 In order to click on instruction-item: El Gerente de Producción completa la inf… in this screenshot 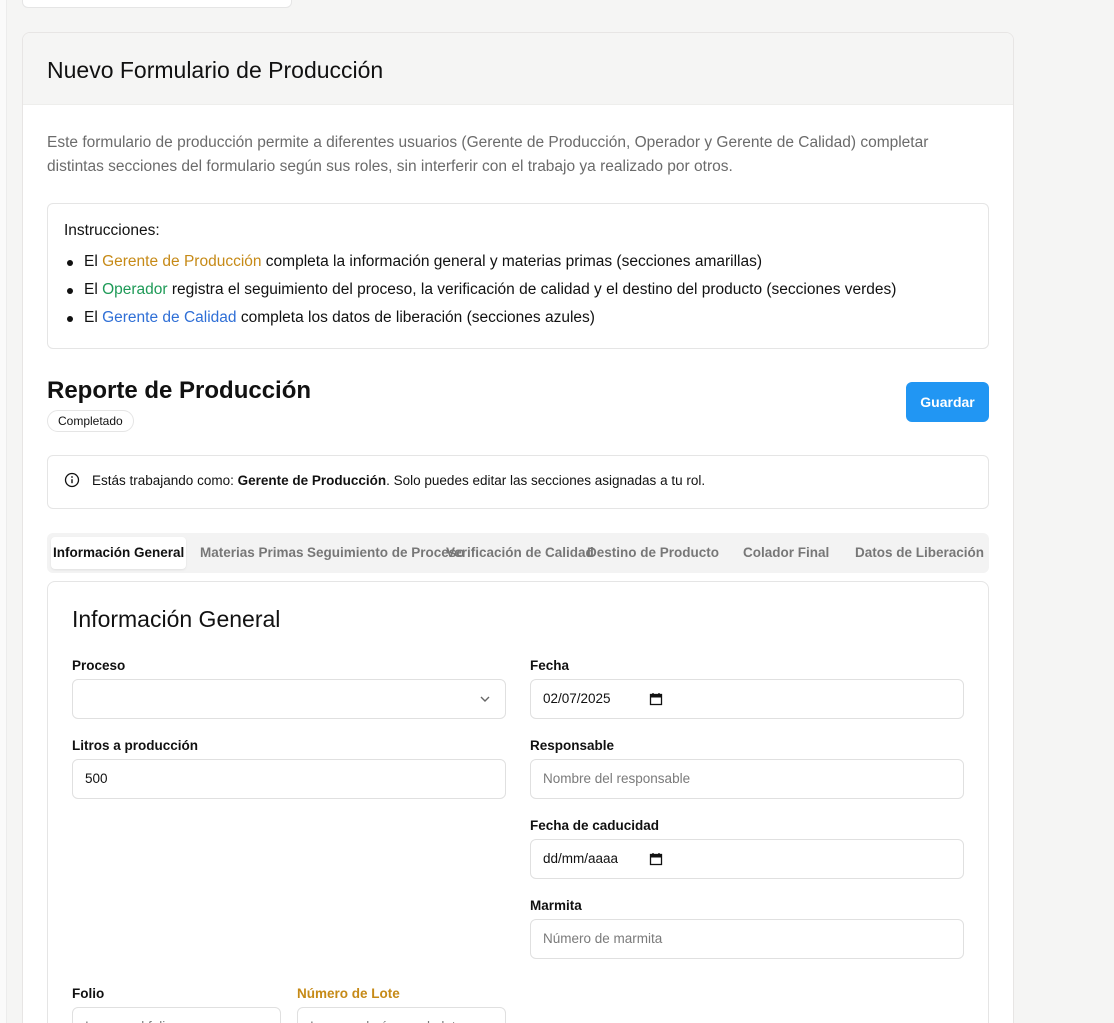, I will do `click(518, 262)`.